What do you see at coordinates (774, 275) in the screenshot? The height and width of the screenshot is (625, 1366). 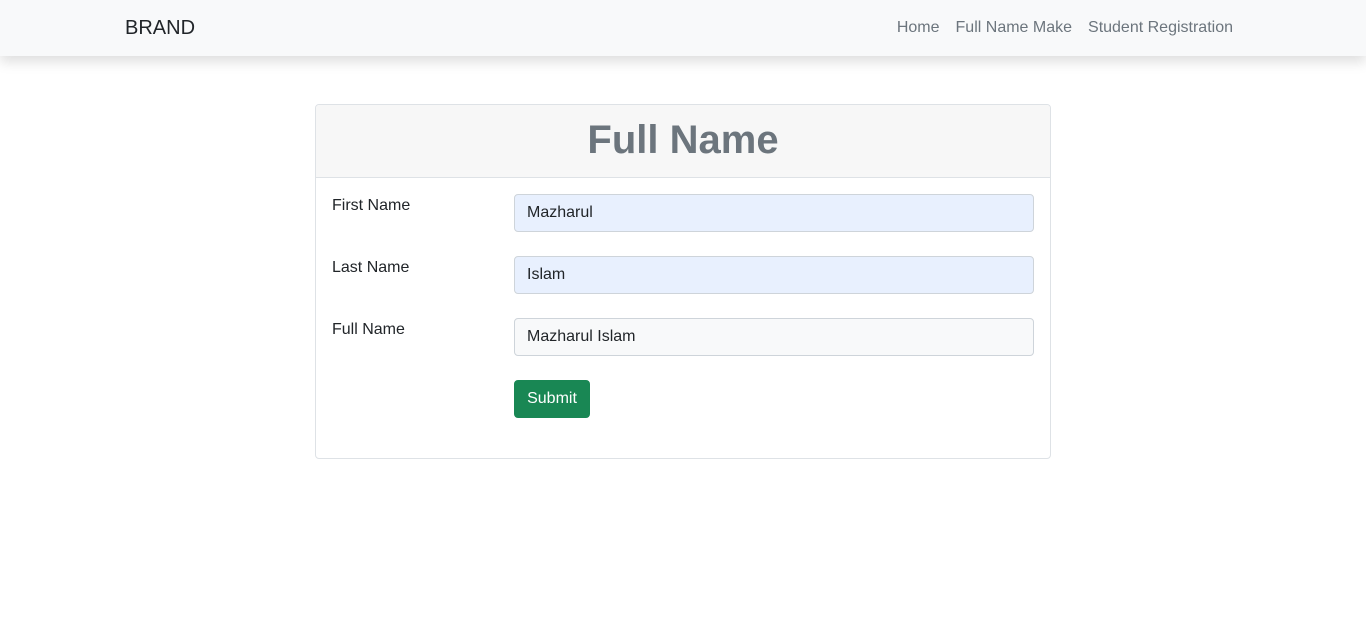 I see `last-name-input` at bounding box center [774, 275].